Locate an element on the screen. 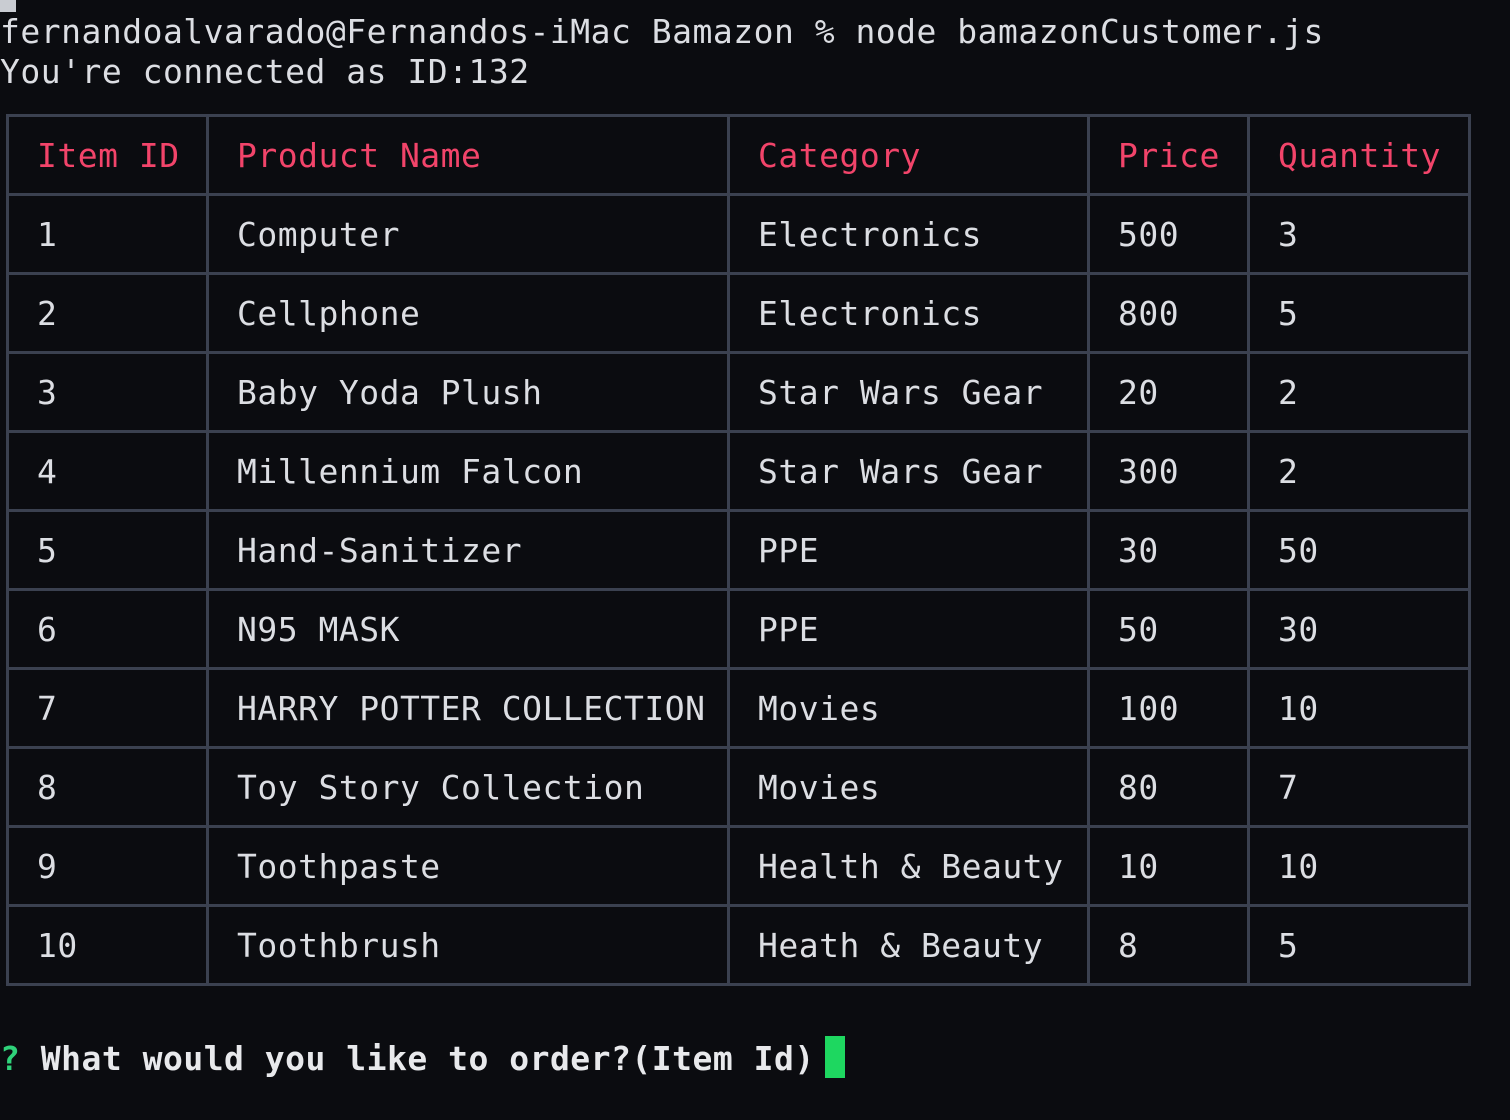 The height and width of the screenshot is (1120, 1510). order-prompt: ? What would you like to order?(Item Id) is located at coordinates (422, 1058).